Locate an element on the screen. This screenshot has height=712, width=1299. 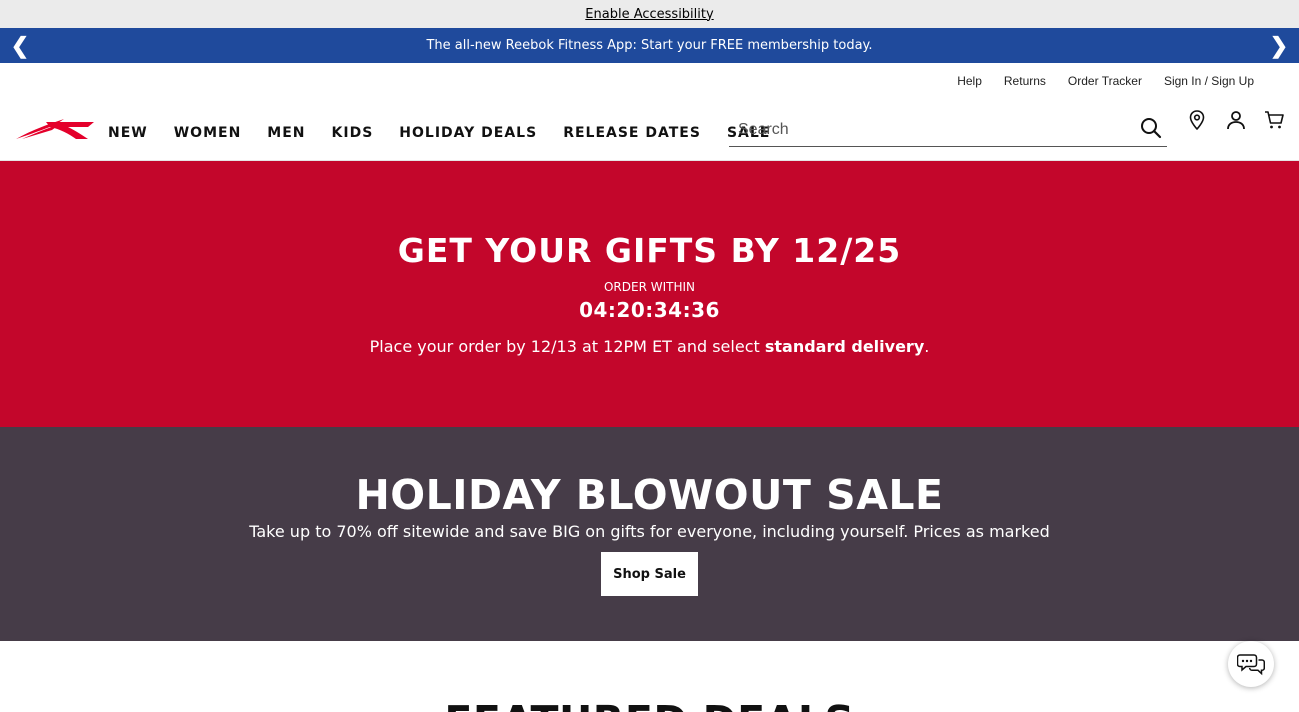
order-within-label: ORDER WITHIN is located at coordinates (649, 287).